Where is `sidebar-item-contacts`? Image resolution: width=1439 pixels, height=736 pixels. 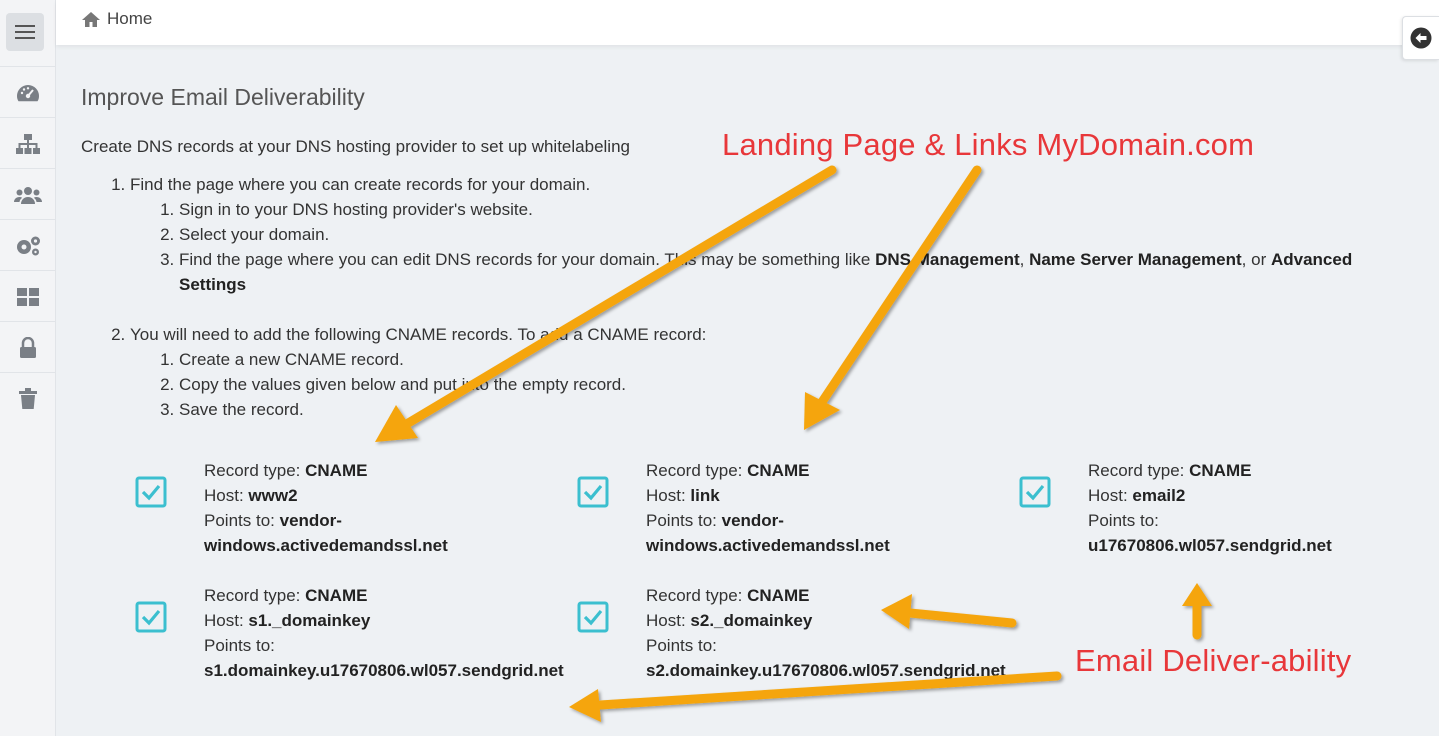 sidebar-item-contacts is located at coordinates (27, 194).